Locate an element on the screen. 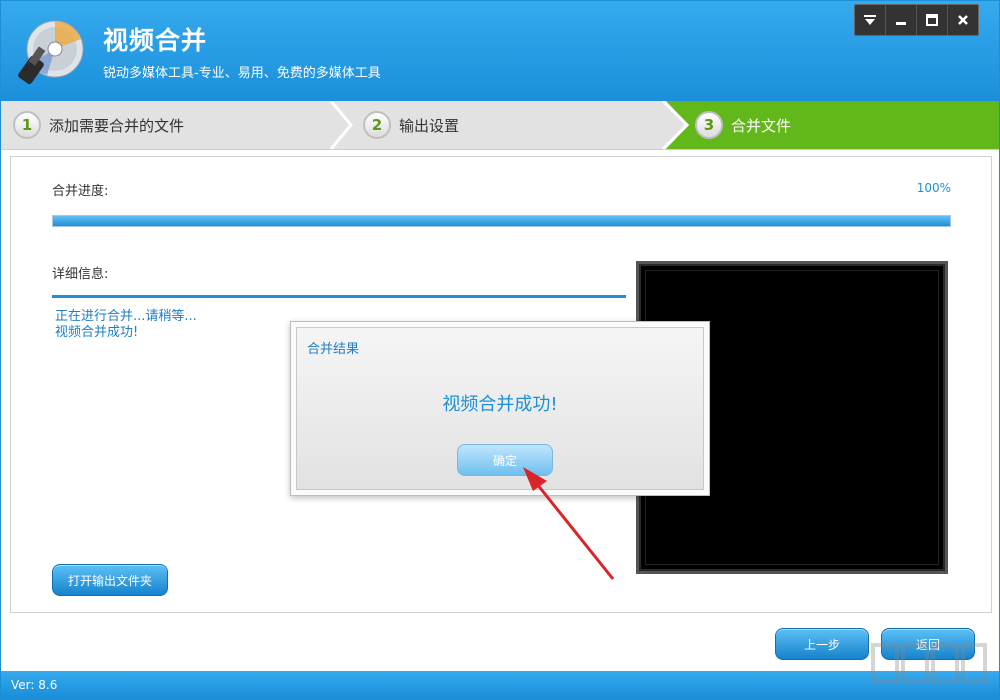 This screenshot has width=1000, height=700. maximize-button is located at coordinates (932, 20).